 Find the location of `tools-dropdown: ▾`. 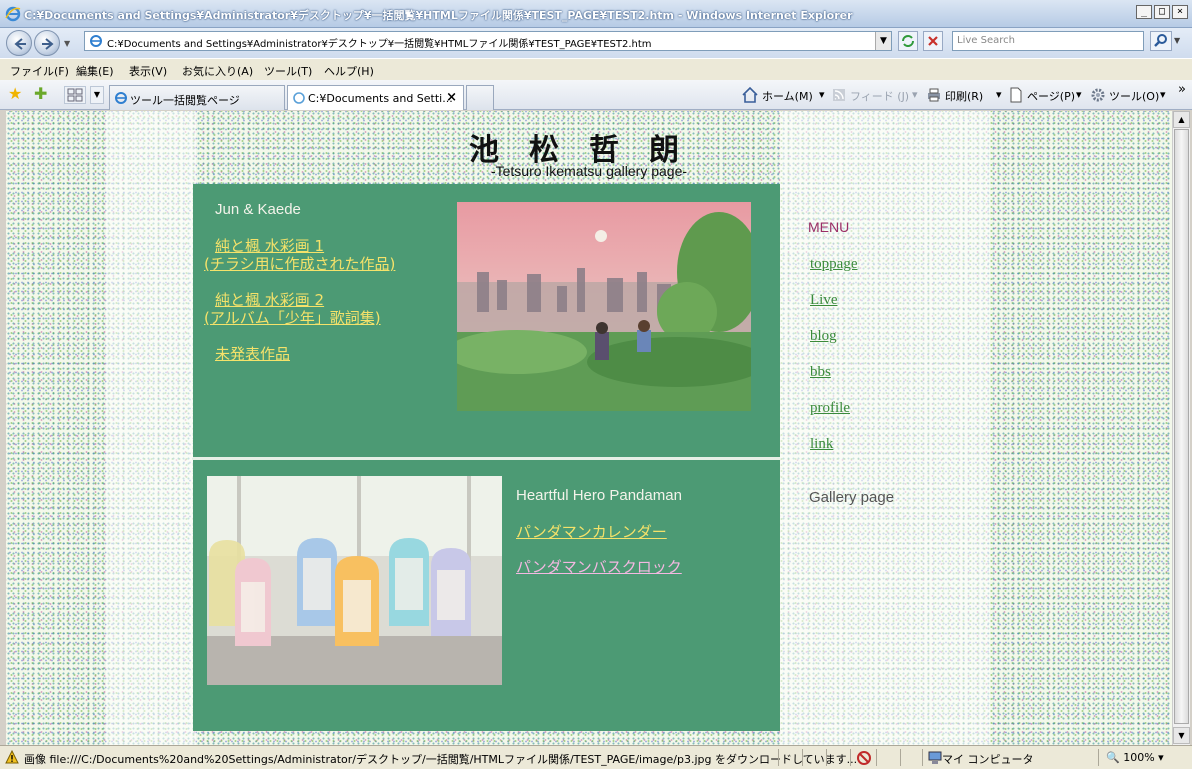

tools-dropdown: ▾ is located at coordinates (1163, 94).